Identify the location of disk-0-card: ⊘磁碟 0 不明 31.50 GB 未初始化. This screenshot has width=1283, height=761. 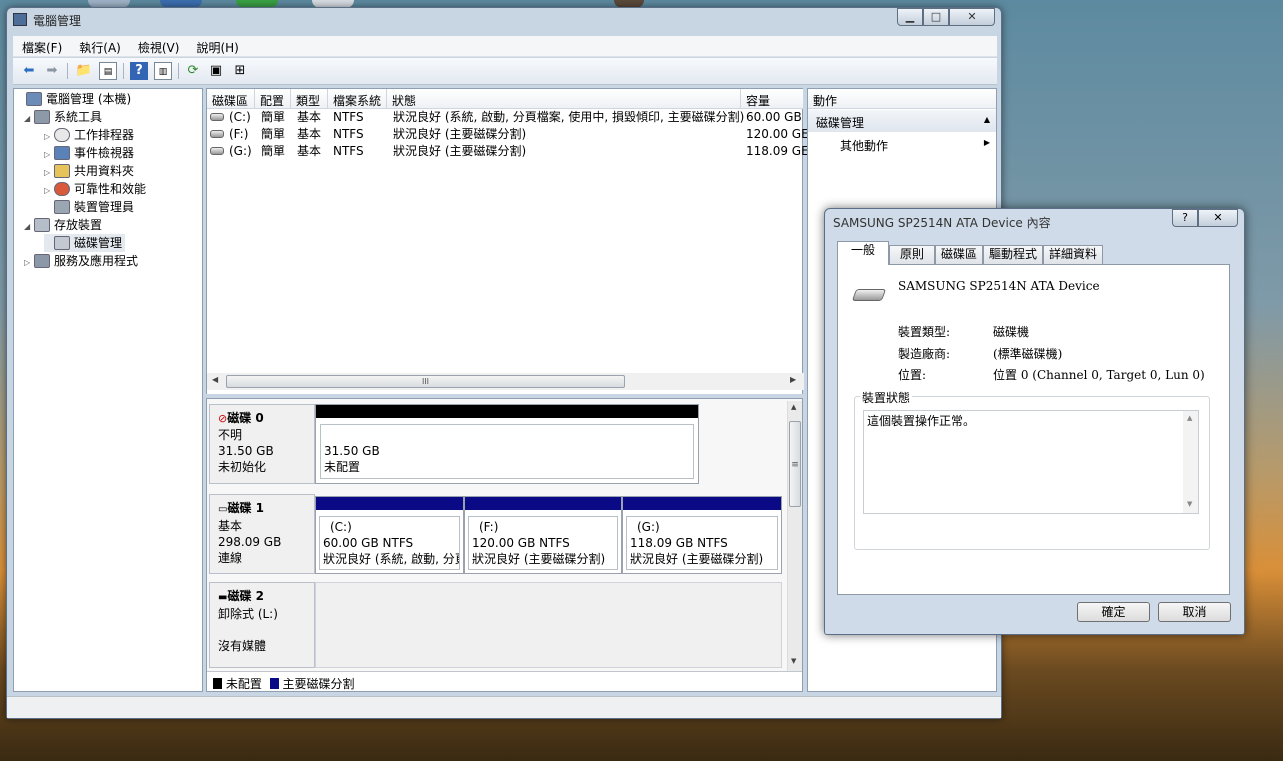
(262, 444).